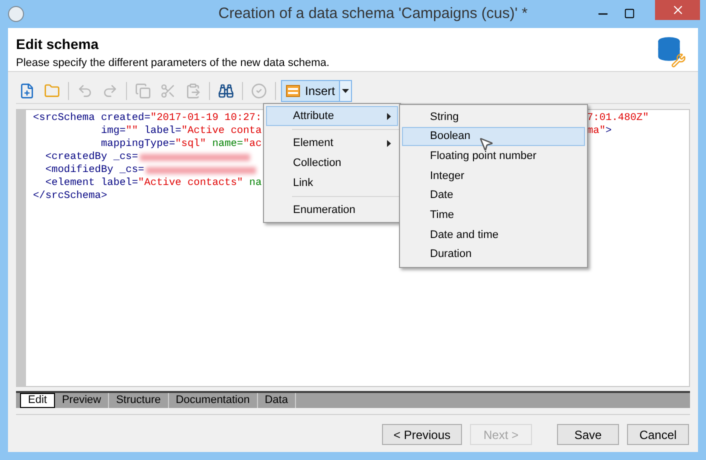 The image size is (706, 460). I want to click on code-token: "sql", so click(190, 144).